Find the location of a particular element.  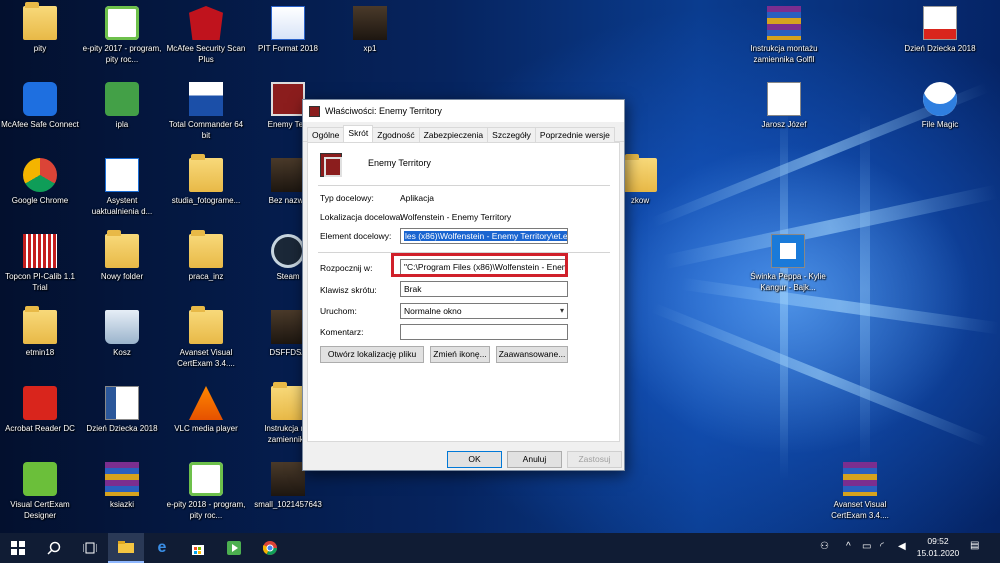

desktop-icon: Instrukcja montażu zamiennika Golfll is located at coordinates (784, 35).